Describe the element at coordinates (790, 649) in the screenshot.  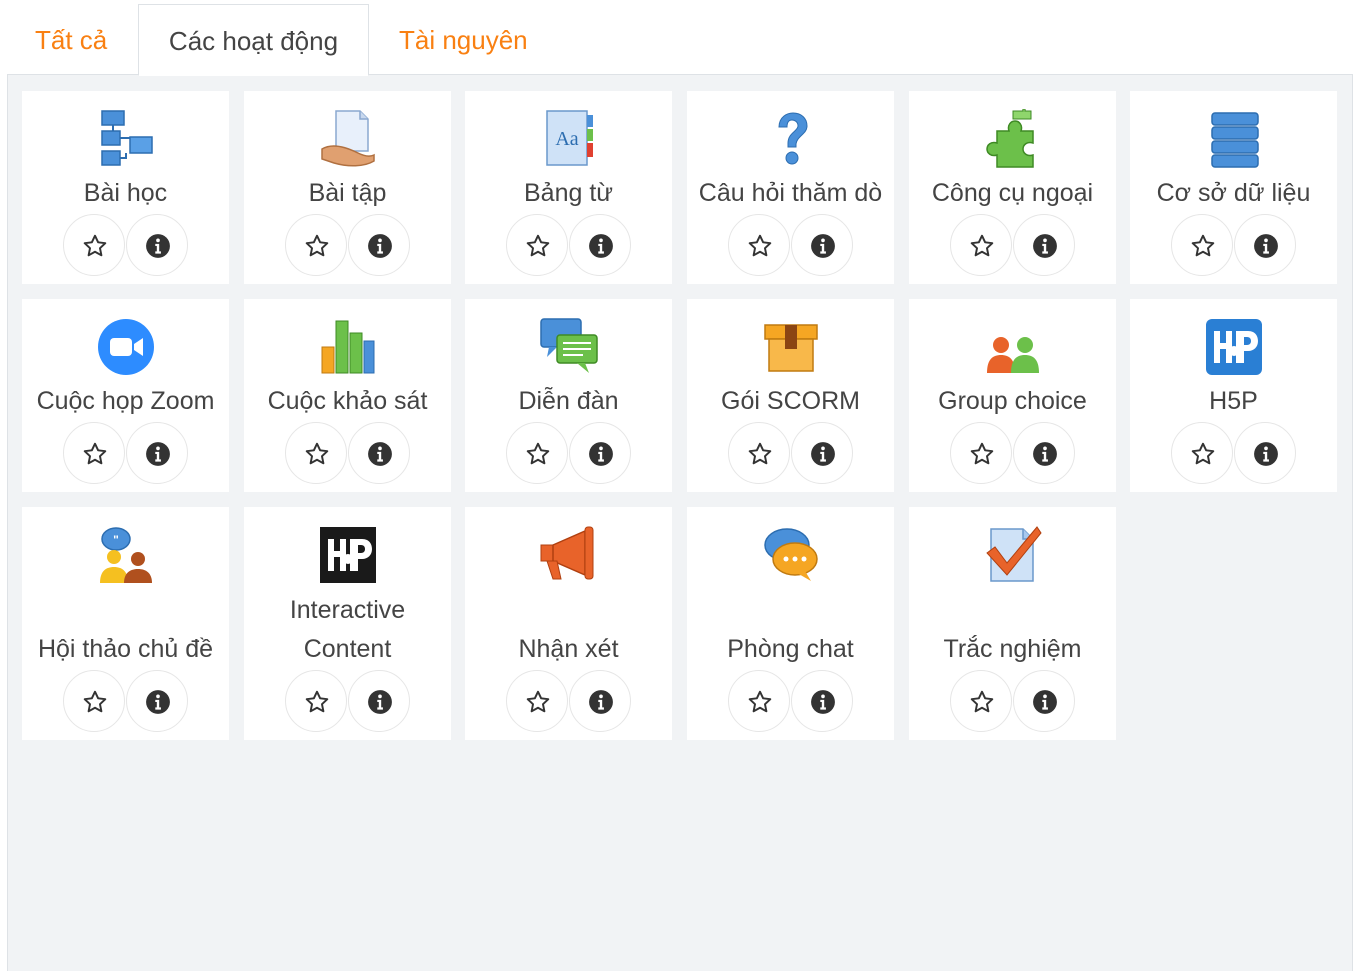
I see `activity-label: Phòng chat` at that location.